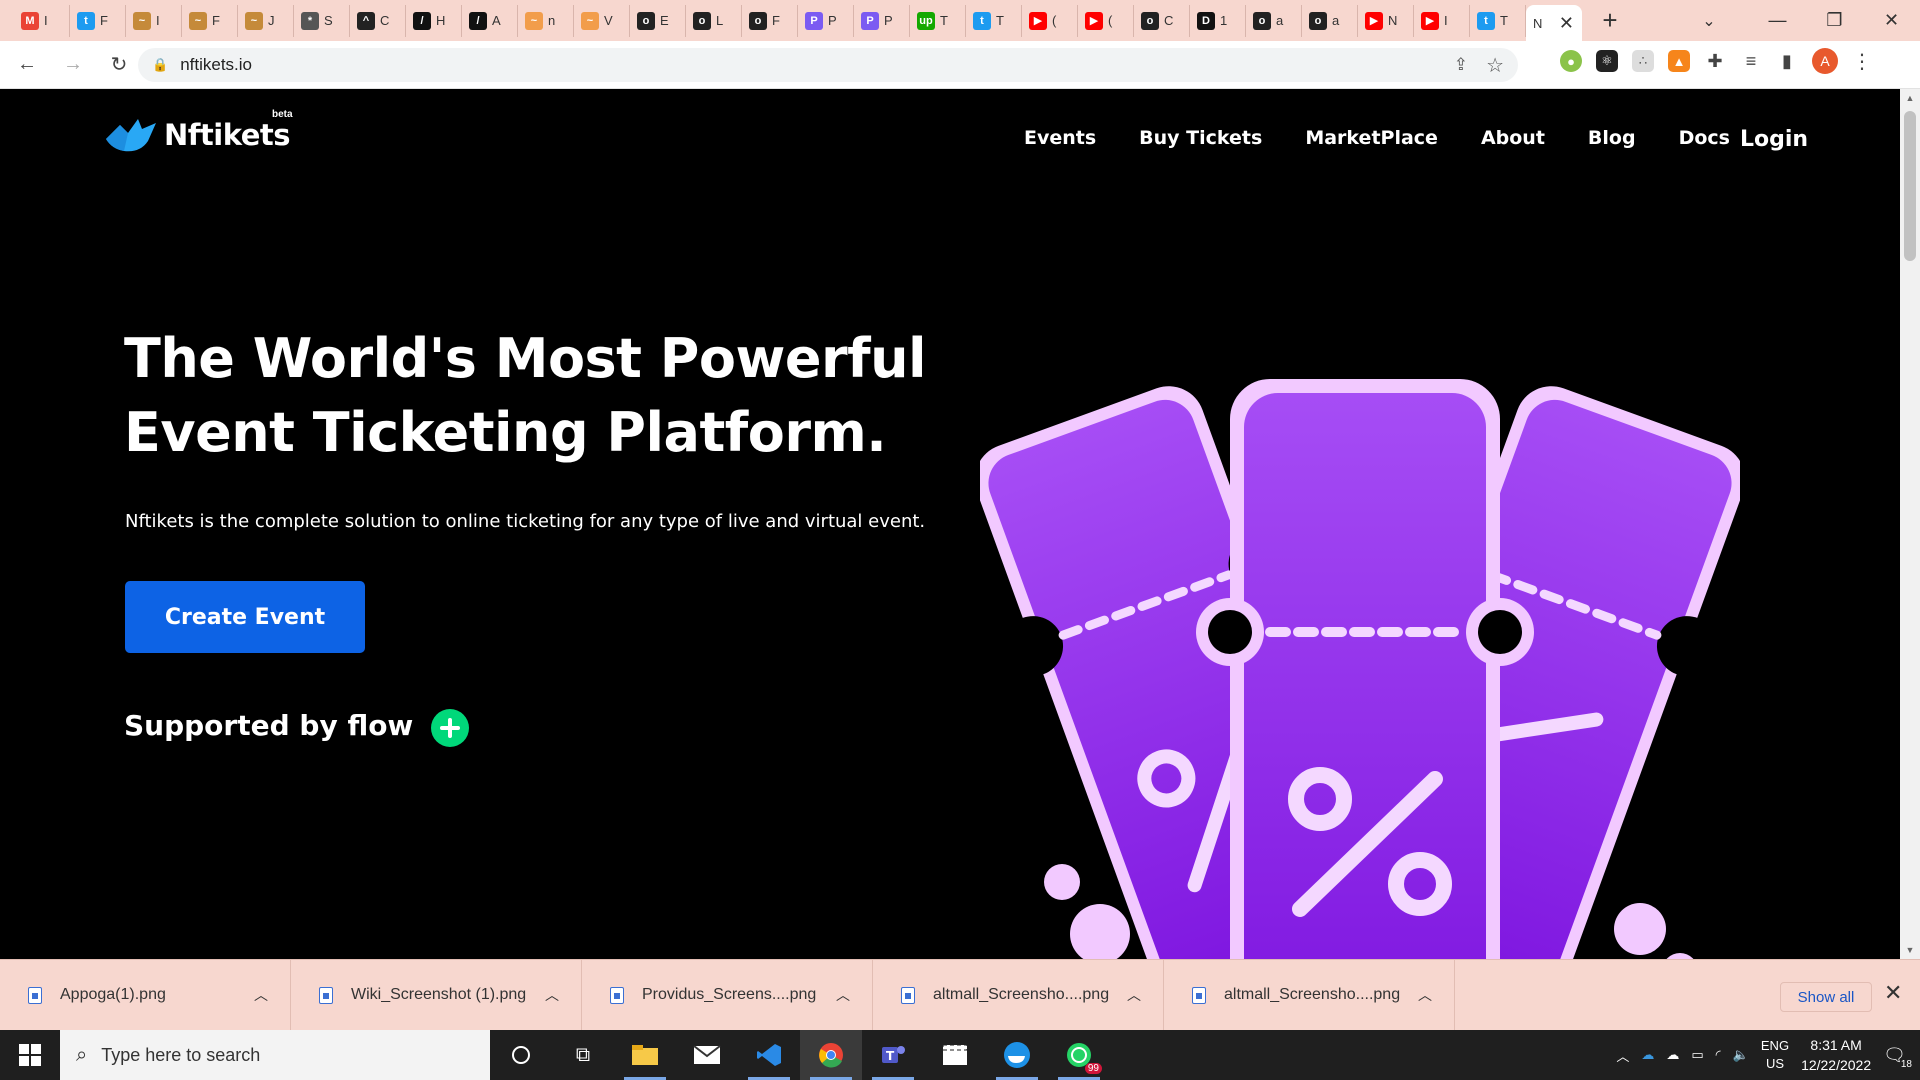 Image resolution: width=1920 pixels, height=1080 pixels. What do you see at coordinates (30, 1055) in the screenshot?
I see `windows-start-icon` at bounding box center [30, 1055].